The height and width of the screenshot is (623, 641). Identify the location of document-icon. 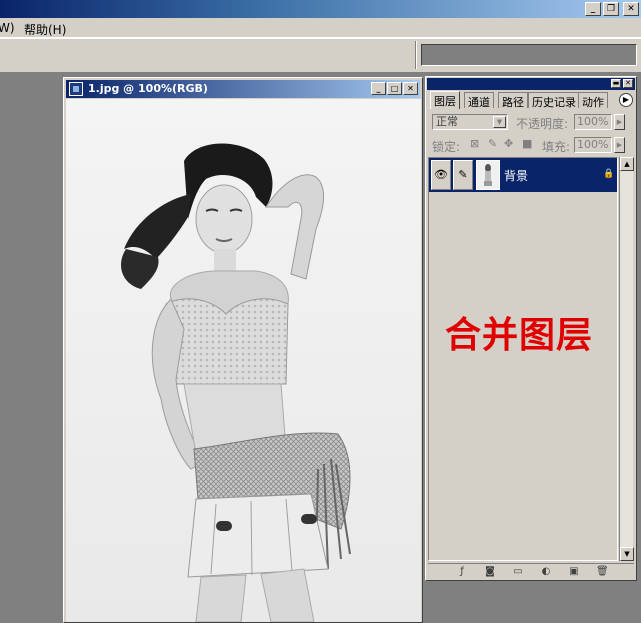
(76, 89).